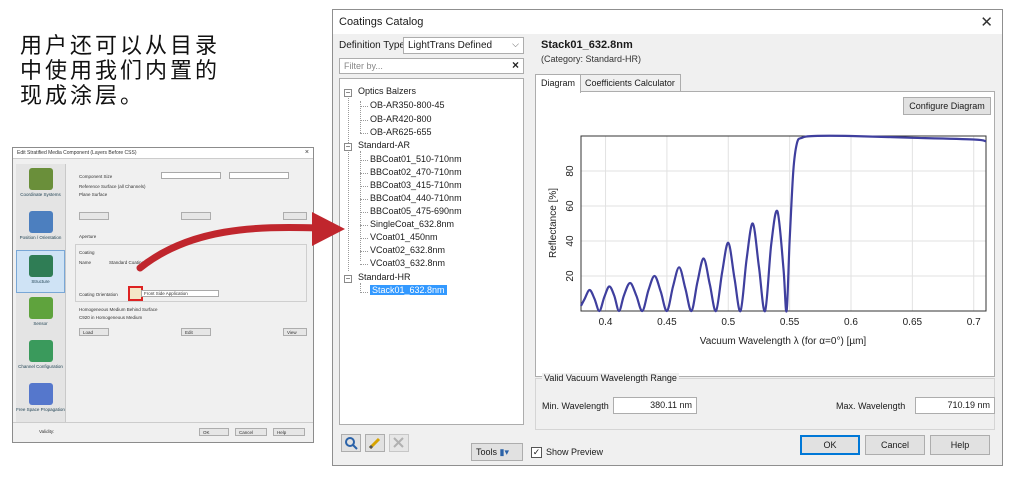 This screenshot has width=1009, height=478. I want to click on sidebar-item-structure: Structure, so click(40, 271).